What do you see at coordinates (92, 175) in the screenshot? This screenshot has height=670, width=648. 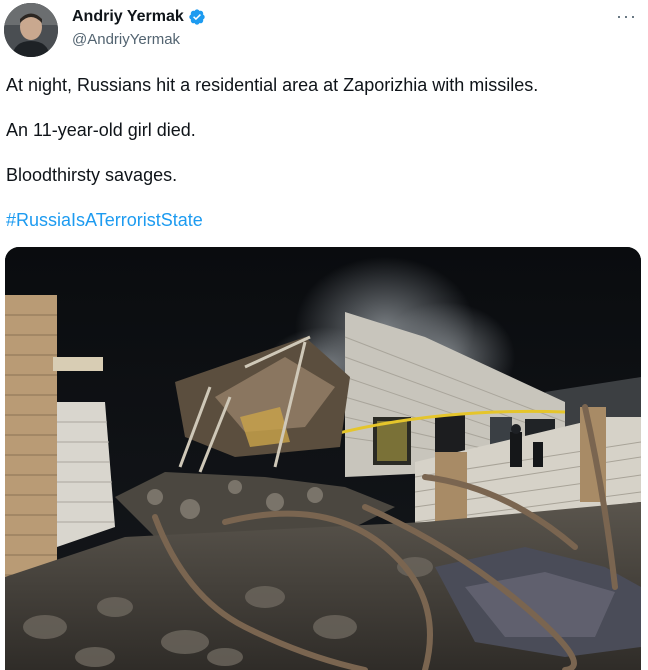 I see `tweet-text-line-3: Bloodthirsty savages.` at bounding box center [92, 175].